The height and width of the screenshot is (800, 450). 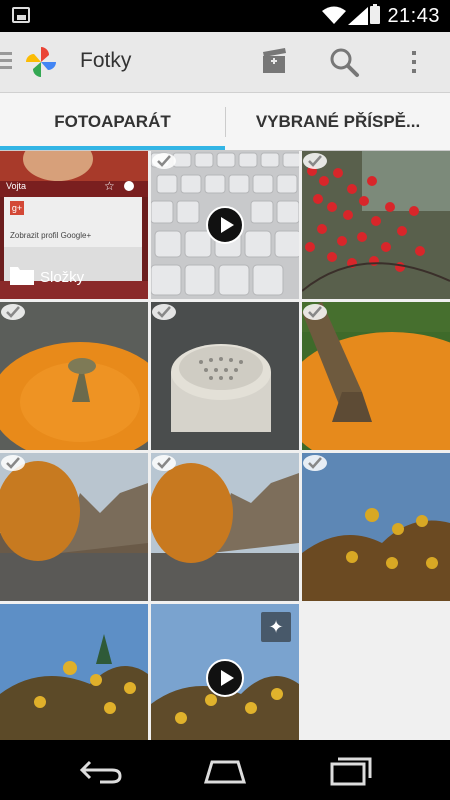 I want to click on photo-thumbnail-pumpkin-top, so click(x=74, y=376).